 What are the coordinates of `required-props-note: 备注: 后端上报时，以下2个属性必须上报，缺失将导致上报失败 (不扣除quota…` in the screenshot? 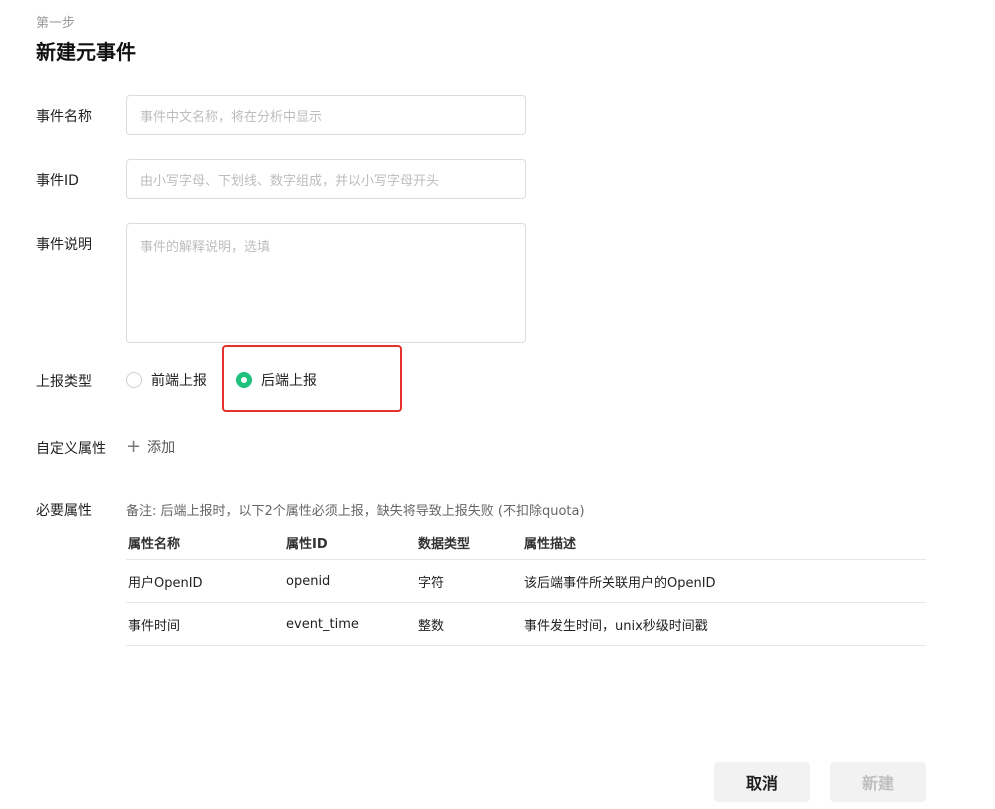 It's located at (355, 511).